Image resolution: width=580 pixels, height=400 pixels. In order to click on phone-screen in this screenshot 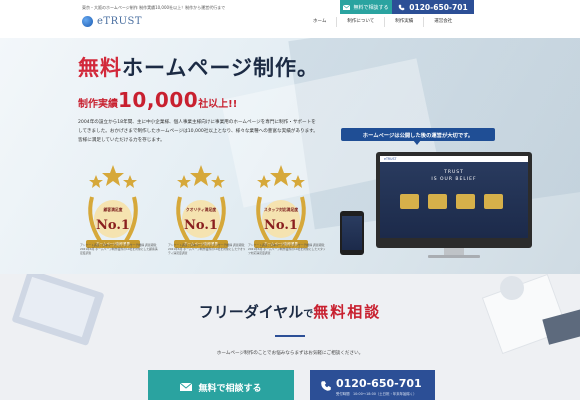, I will do `click(352, 233)`.